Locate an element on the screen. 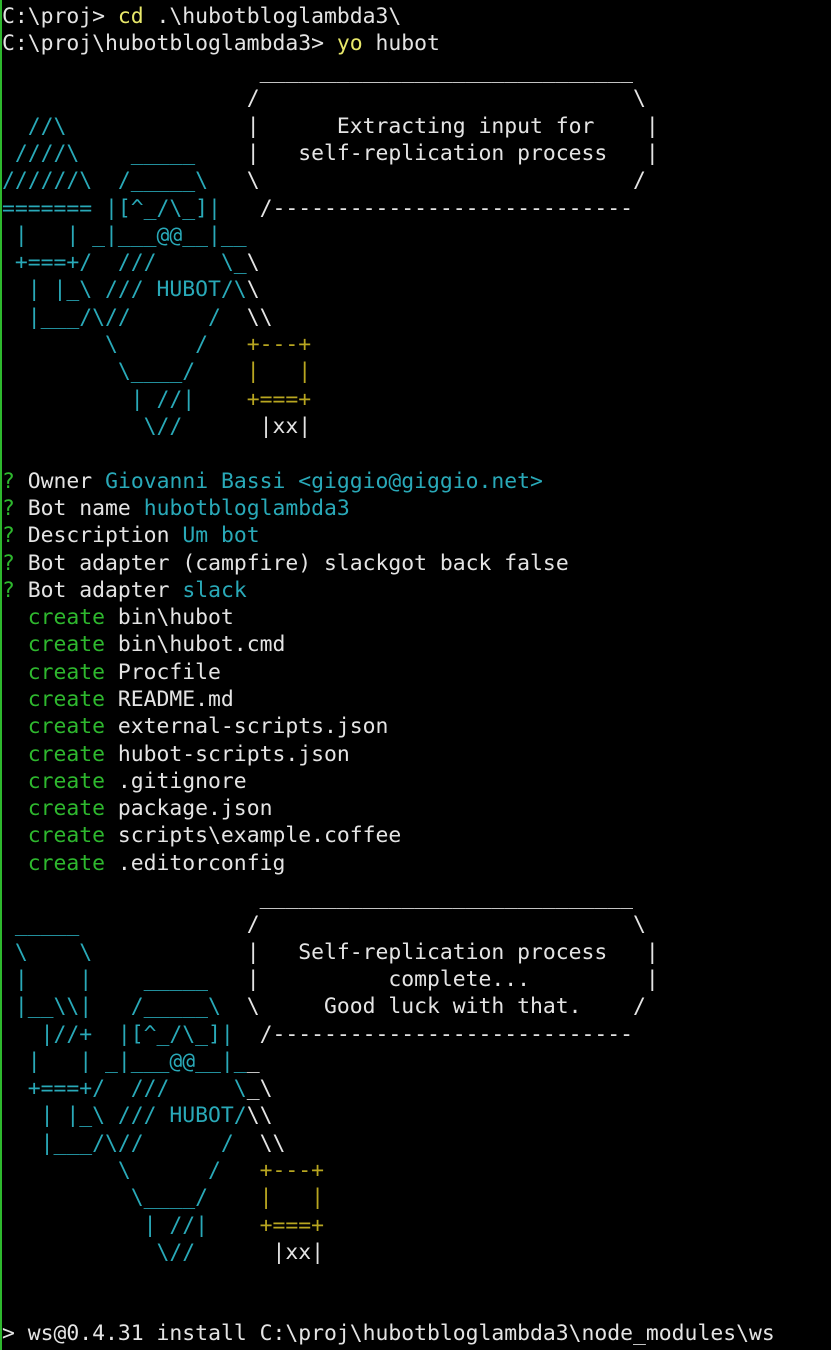 The width and height of the screenshot is (831, 1350). created-file-name: scripts\example.coffee is located at coordinates (259, 836).